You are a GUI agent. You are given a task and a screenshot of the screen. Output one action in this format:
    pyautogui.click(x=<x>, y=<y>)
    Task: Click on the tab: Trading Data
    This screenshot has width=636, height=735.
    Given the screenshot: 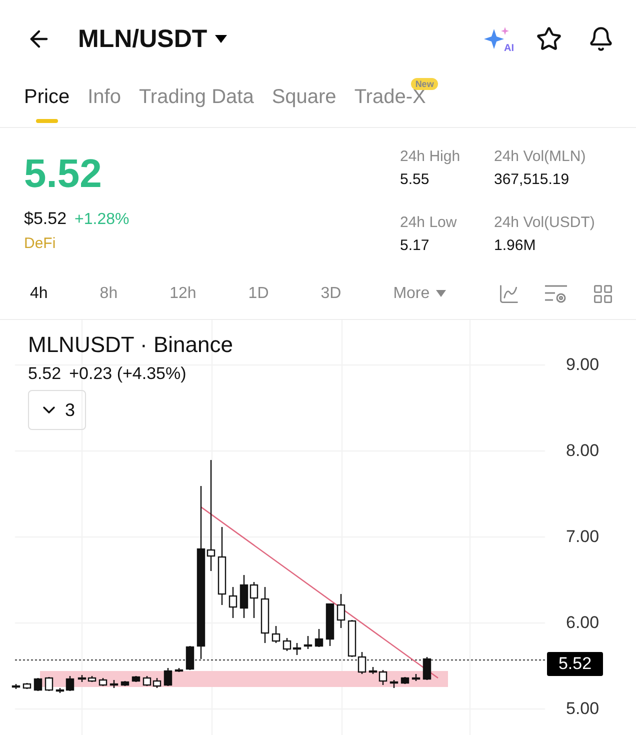 What is the action you would take?
    pyautogui.click(x=196, y=102)
    